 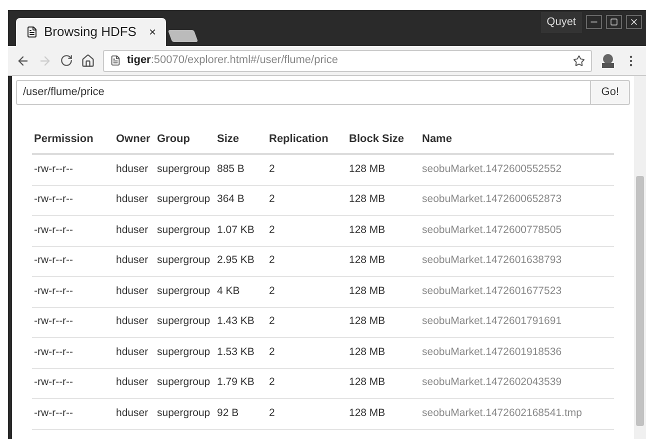 I want to click on table-cell-text: 364 B, so click(x=231, y=200).